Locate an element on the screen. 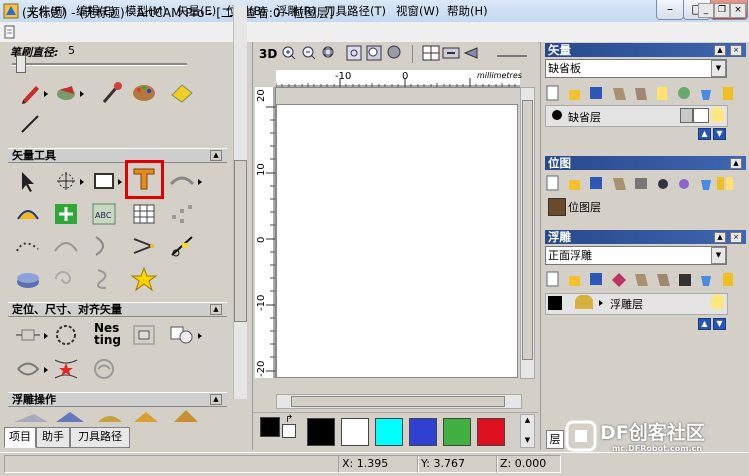 The height and width of the screenshot is (476, 749). rectangle-icon is located at coordinates (104, 181).